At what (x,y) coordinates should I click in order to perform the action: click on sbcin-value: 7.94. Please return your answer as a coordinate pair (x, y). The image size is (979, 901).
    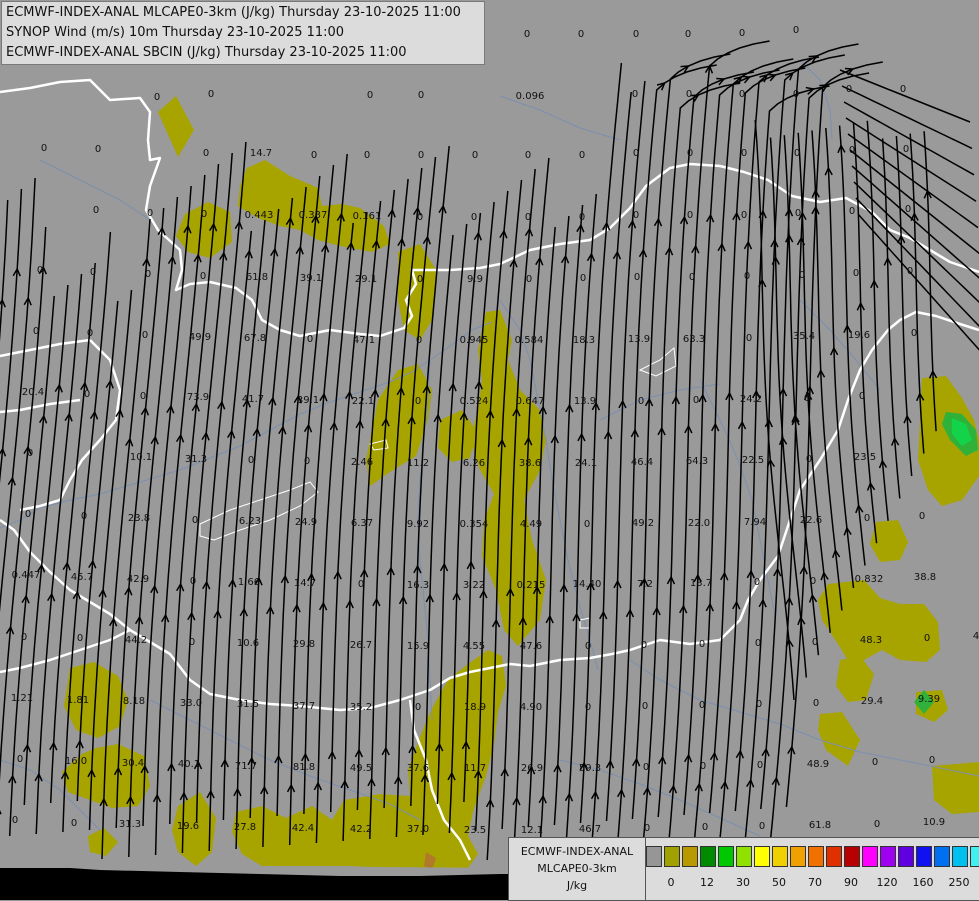
    Looking at the image, I should click on (755, 522).